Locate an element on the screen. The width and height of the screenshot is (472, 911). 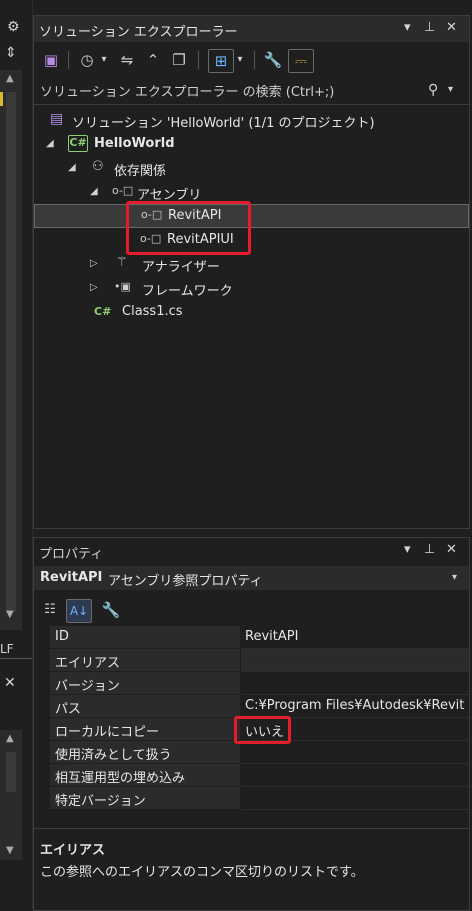
property-row: 使用済みとして扱う is located at coordinates (251, 752).